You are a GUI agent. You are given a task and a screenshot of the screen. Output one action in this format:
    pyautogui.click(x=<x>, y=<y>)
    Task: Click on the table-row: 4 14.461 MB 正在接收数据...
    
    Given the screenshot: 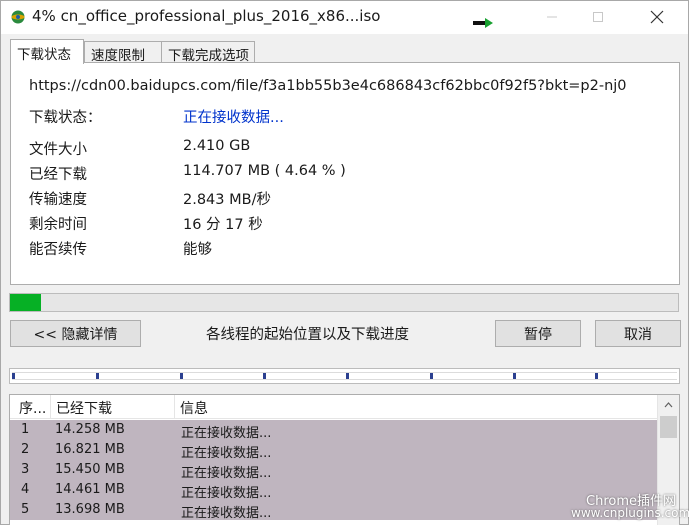 What is the action you would take?
    pyautogui.click(x=333, y=490)
    